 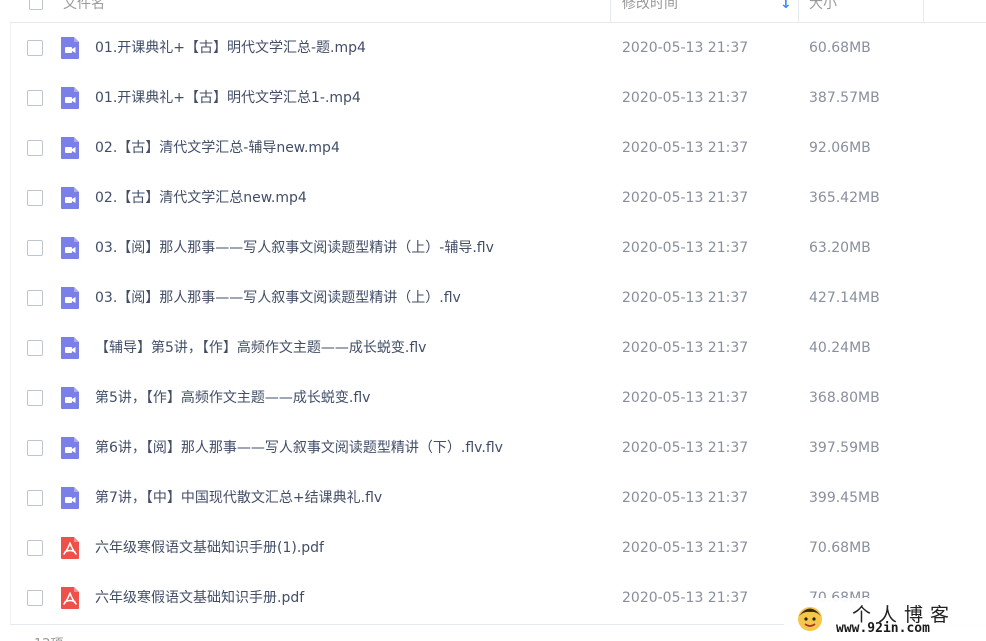 I want to click on column-header-name: 文件名, so click(x=84, y=11).